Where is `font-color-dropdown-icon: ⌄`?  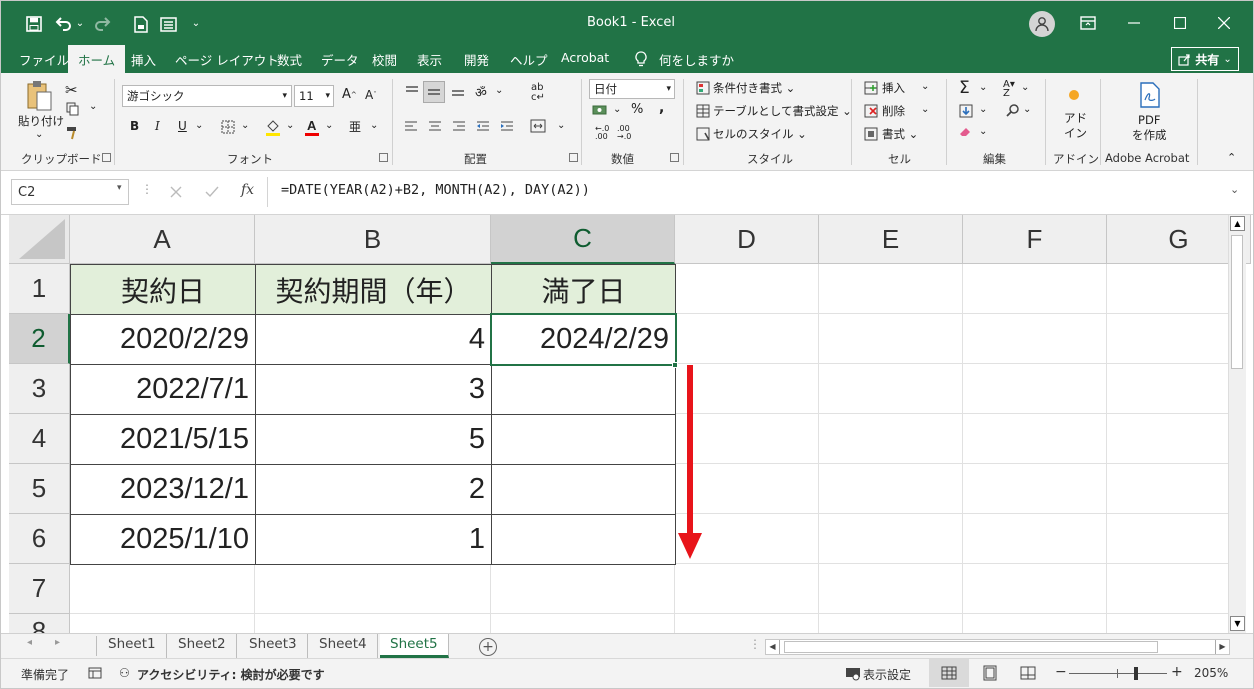
font-color-dropdown-icon: ⌄ is located at coordinates (329, 125).